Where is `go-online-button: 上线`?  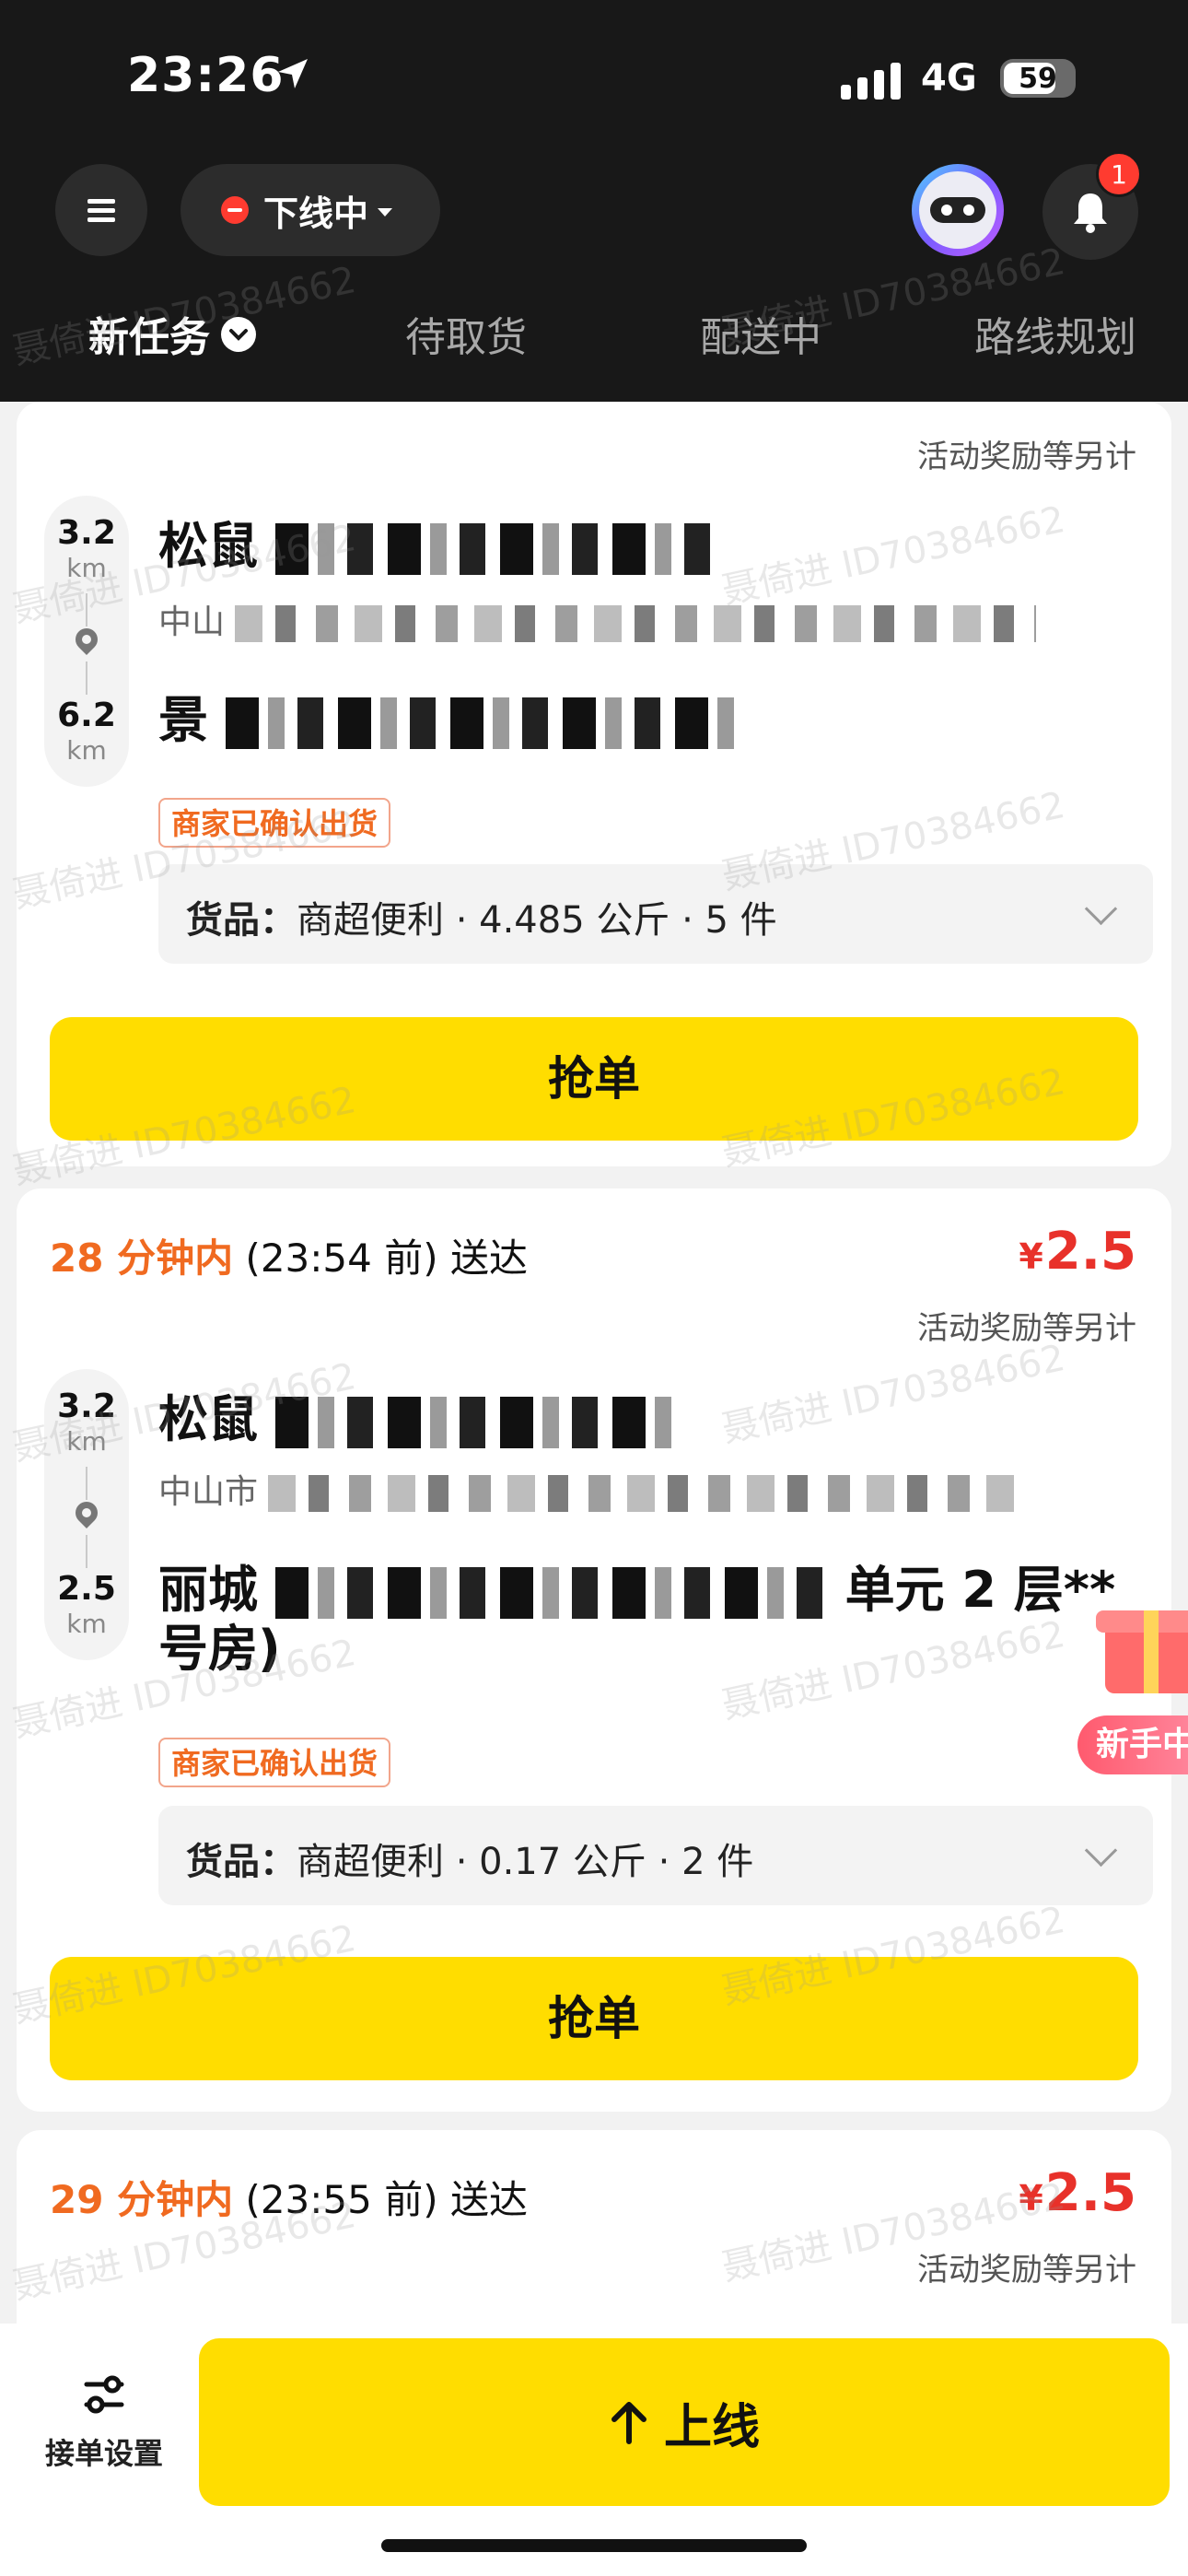
go-online-button: 上线 is located at coordinates (684, 2422).